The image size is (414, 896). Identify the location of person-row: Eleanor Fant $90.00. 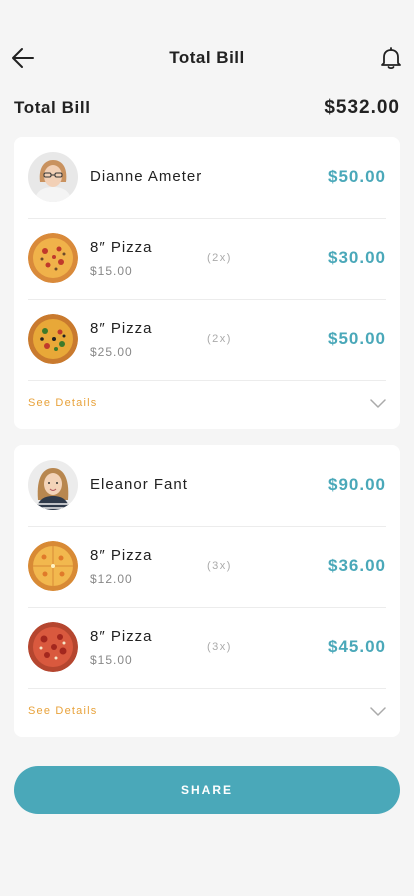
(207, 486).